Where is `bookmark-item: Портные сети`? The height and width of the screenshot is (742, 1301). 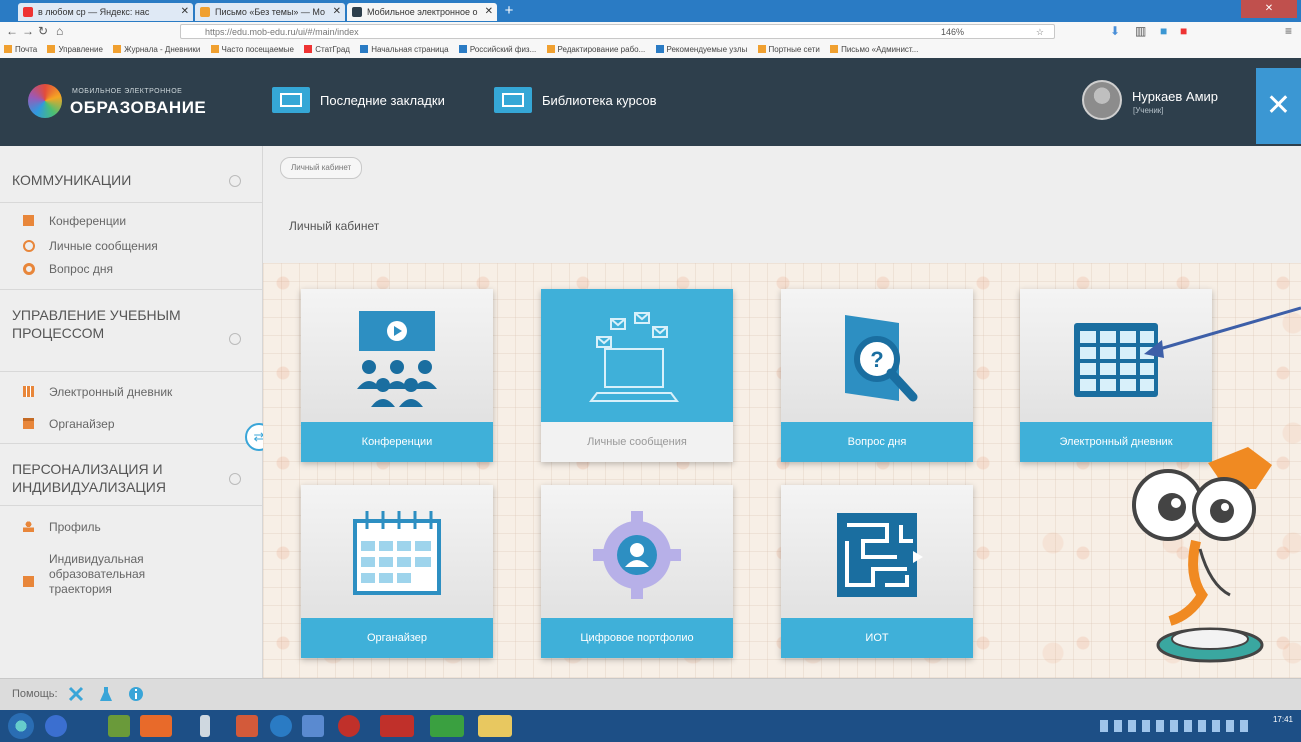
bookmark-item: Портные сети is located at coordinates (788, 50).